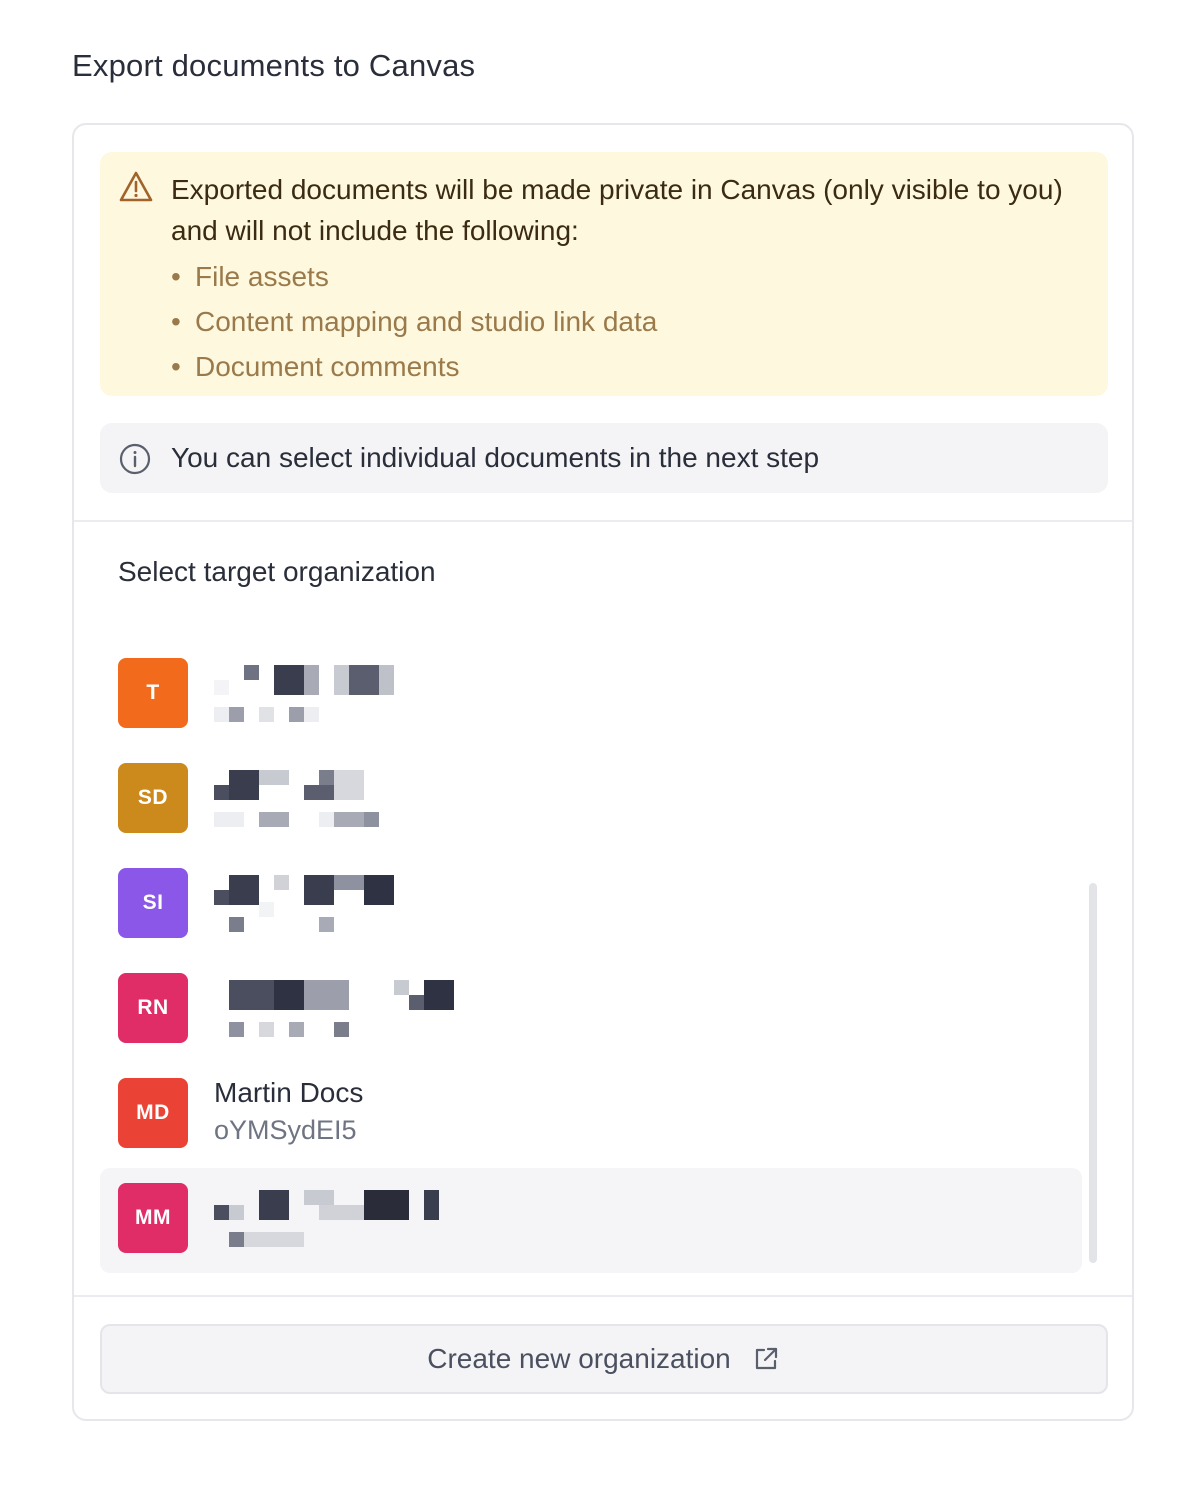 This screenshot has width=1200, height=1489. I want to click on list-item: • Document comments, so click(315, 366).